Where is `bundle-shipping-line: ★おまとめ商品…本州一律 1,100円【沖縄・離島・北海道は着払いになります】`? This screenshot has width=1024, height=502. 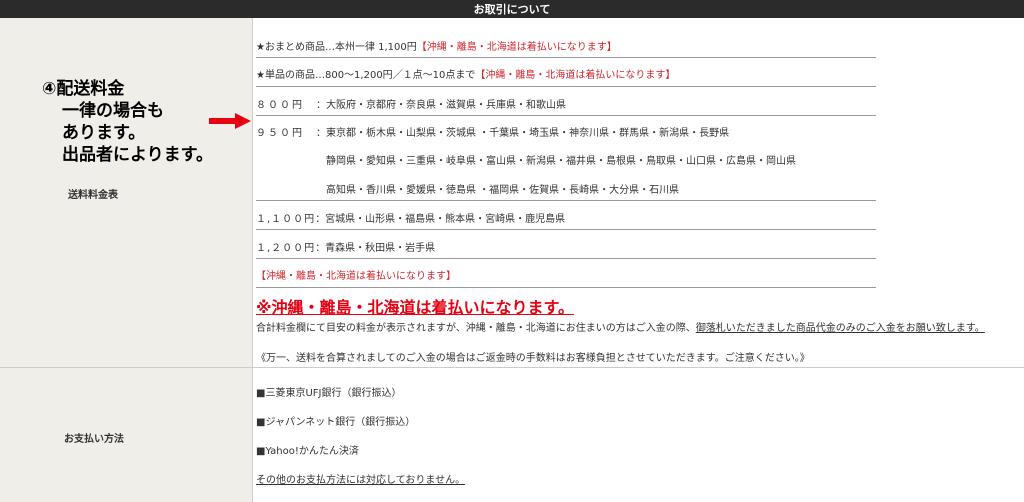
bundle-shipping-line: ★おまとめ商品…本州一律 1,100円【沖縄・離島・北海道は着払いになります】 is located at coordinates (436, 47).